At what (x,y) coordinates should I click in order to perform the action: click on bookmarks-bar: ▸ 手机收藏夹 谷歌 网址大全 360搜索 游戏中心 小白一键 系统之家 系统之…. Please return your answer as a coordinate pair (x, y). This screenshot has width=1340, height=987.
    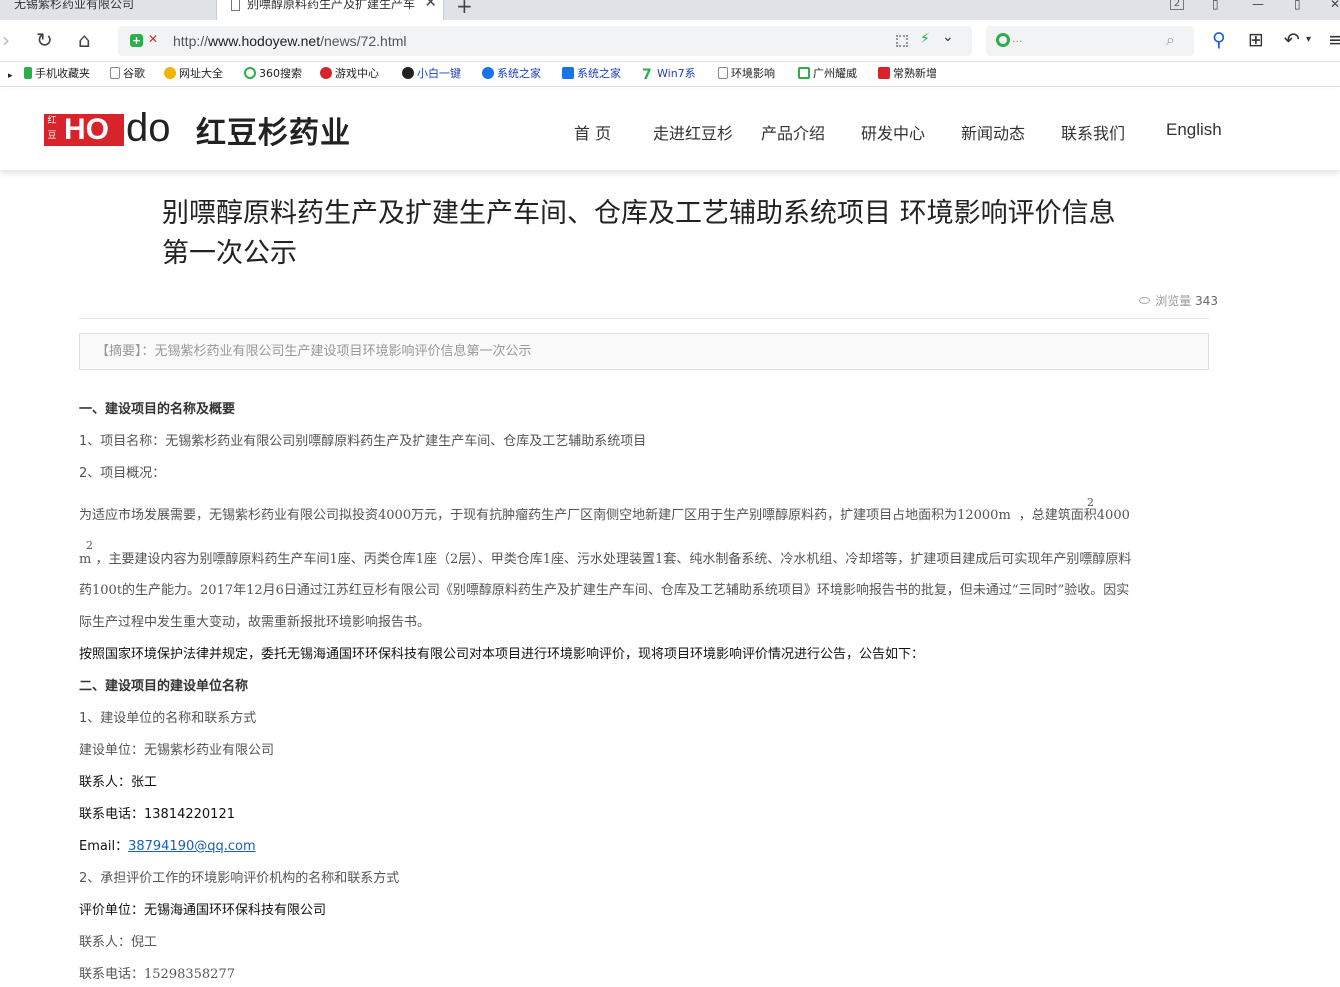
    Looking at the image, I should click on (670, 75).